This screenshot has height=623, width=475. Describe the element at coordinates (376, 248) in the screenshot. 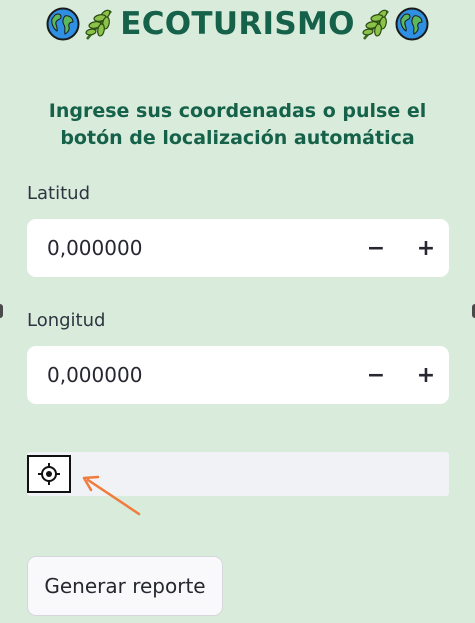

I see `latitude-decrement-button: −` at that location.